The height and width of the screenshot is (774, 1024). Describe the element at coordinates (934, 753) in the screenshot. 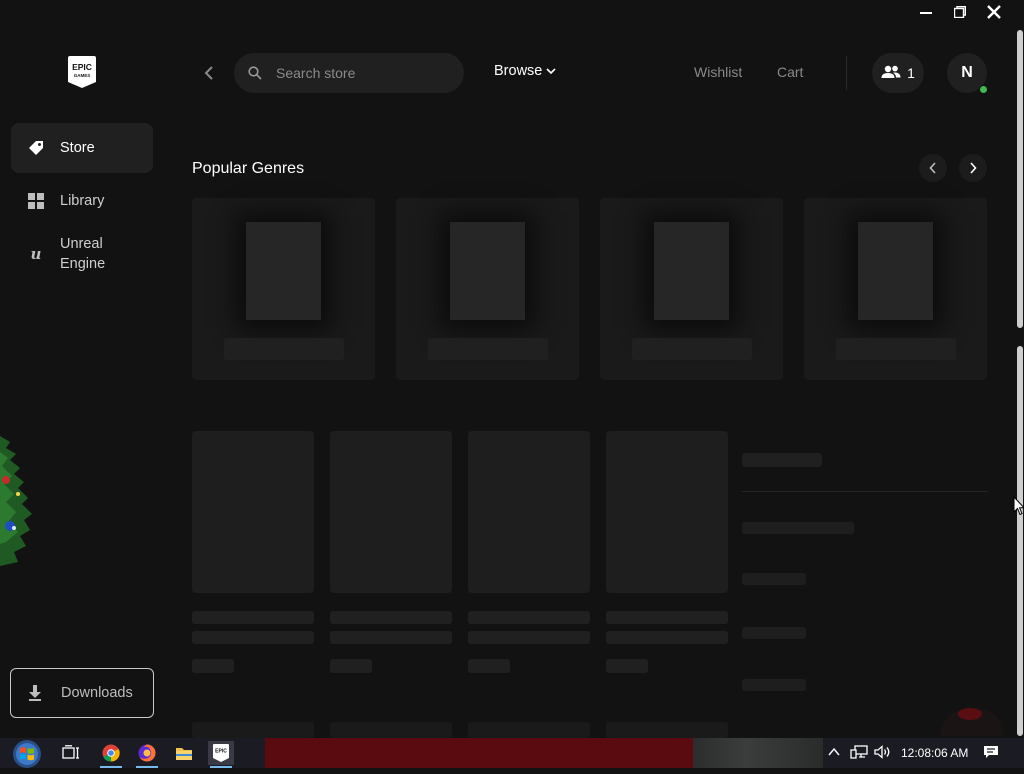

I see `taskbar-clock: 12:08:06 AM` at that location.